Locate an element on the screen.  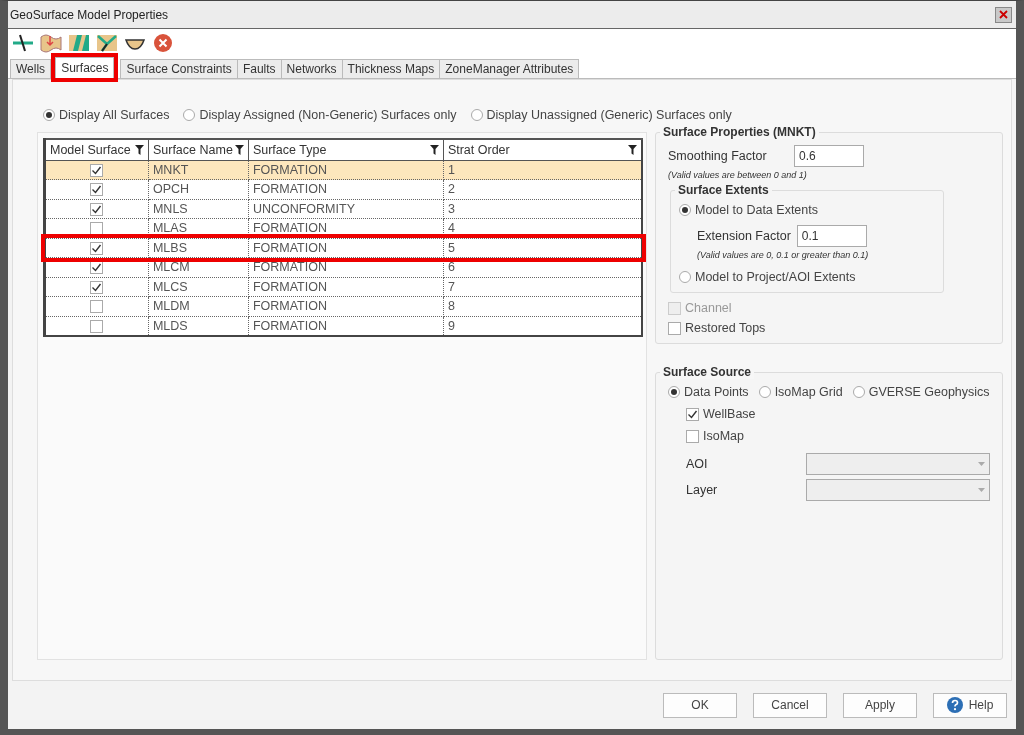
option-label: GVERSE Geophysics is located at coordinates (929, 392).